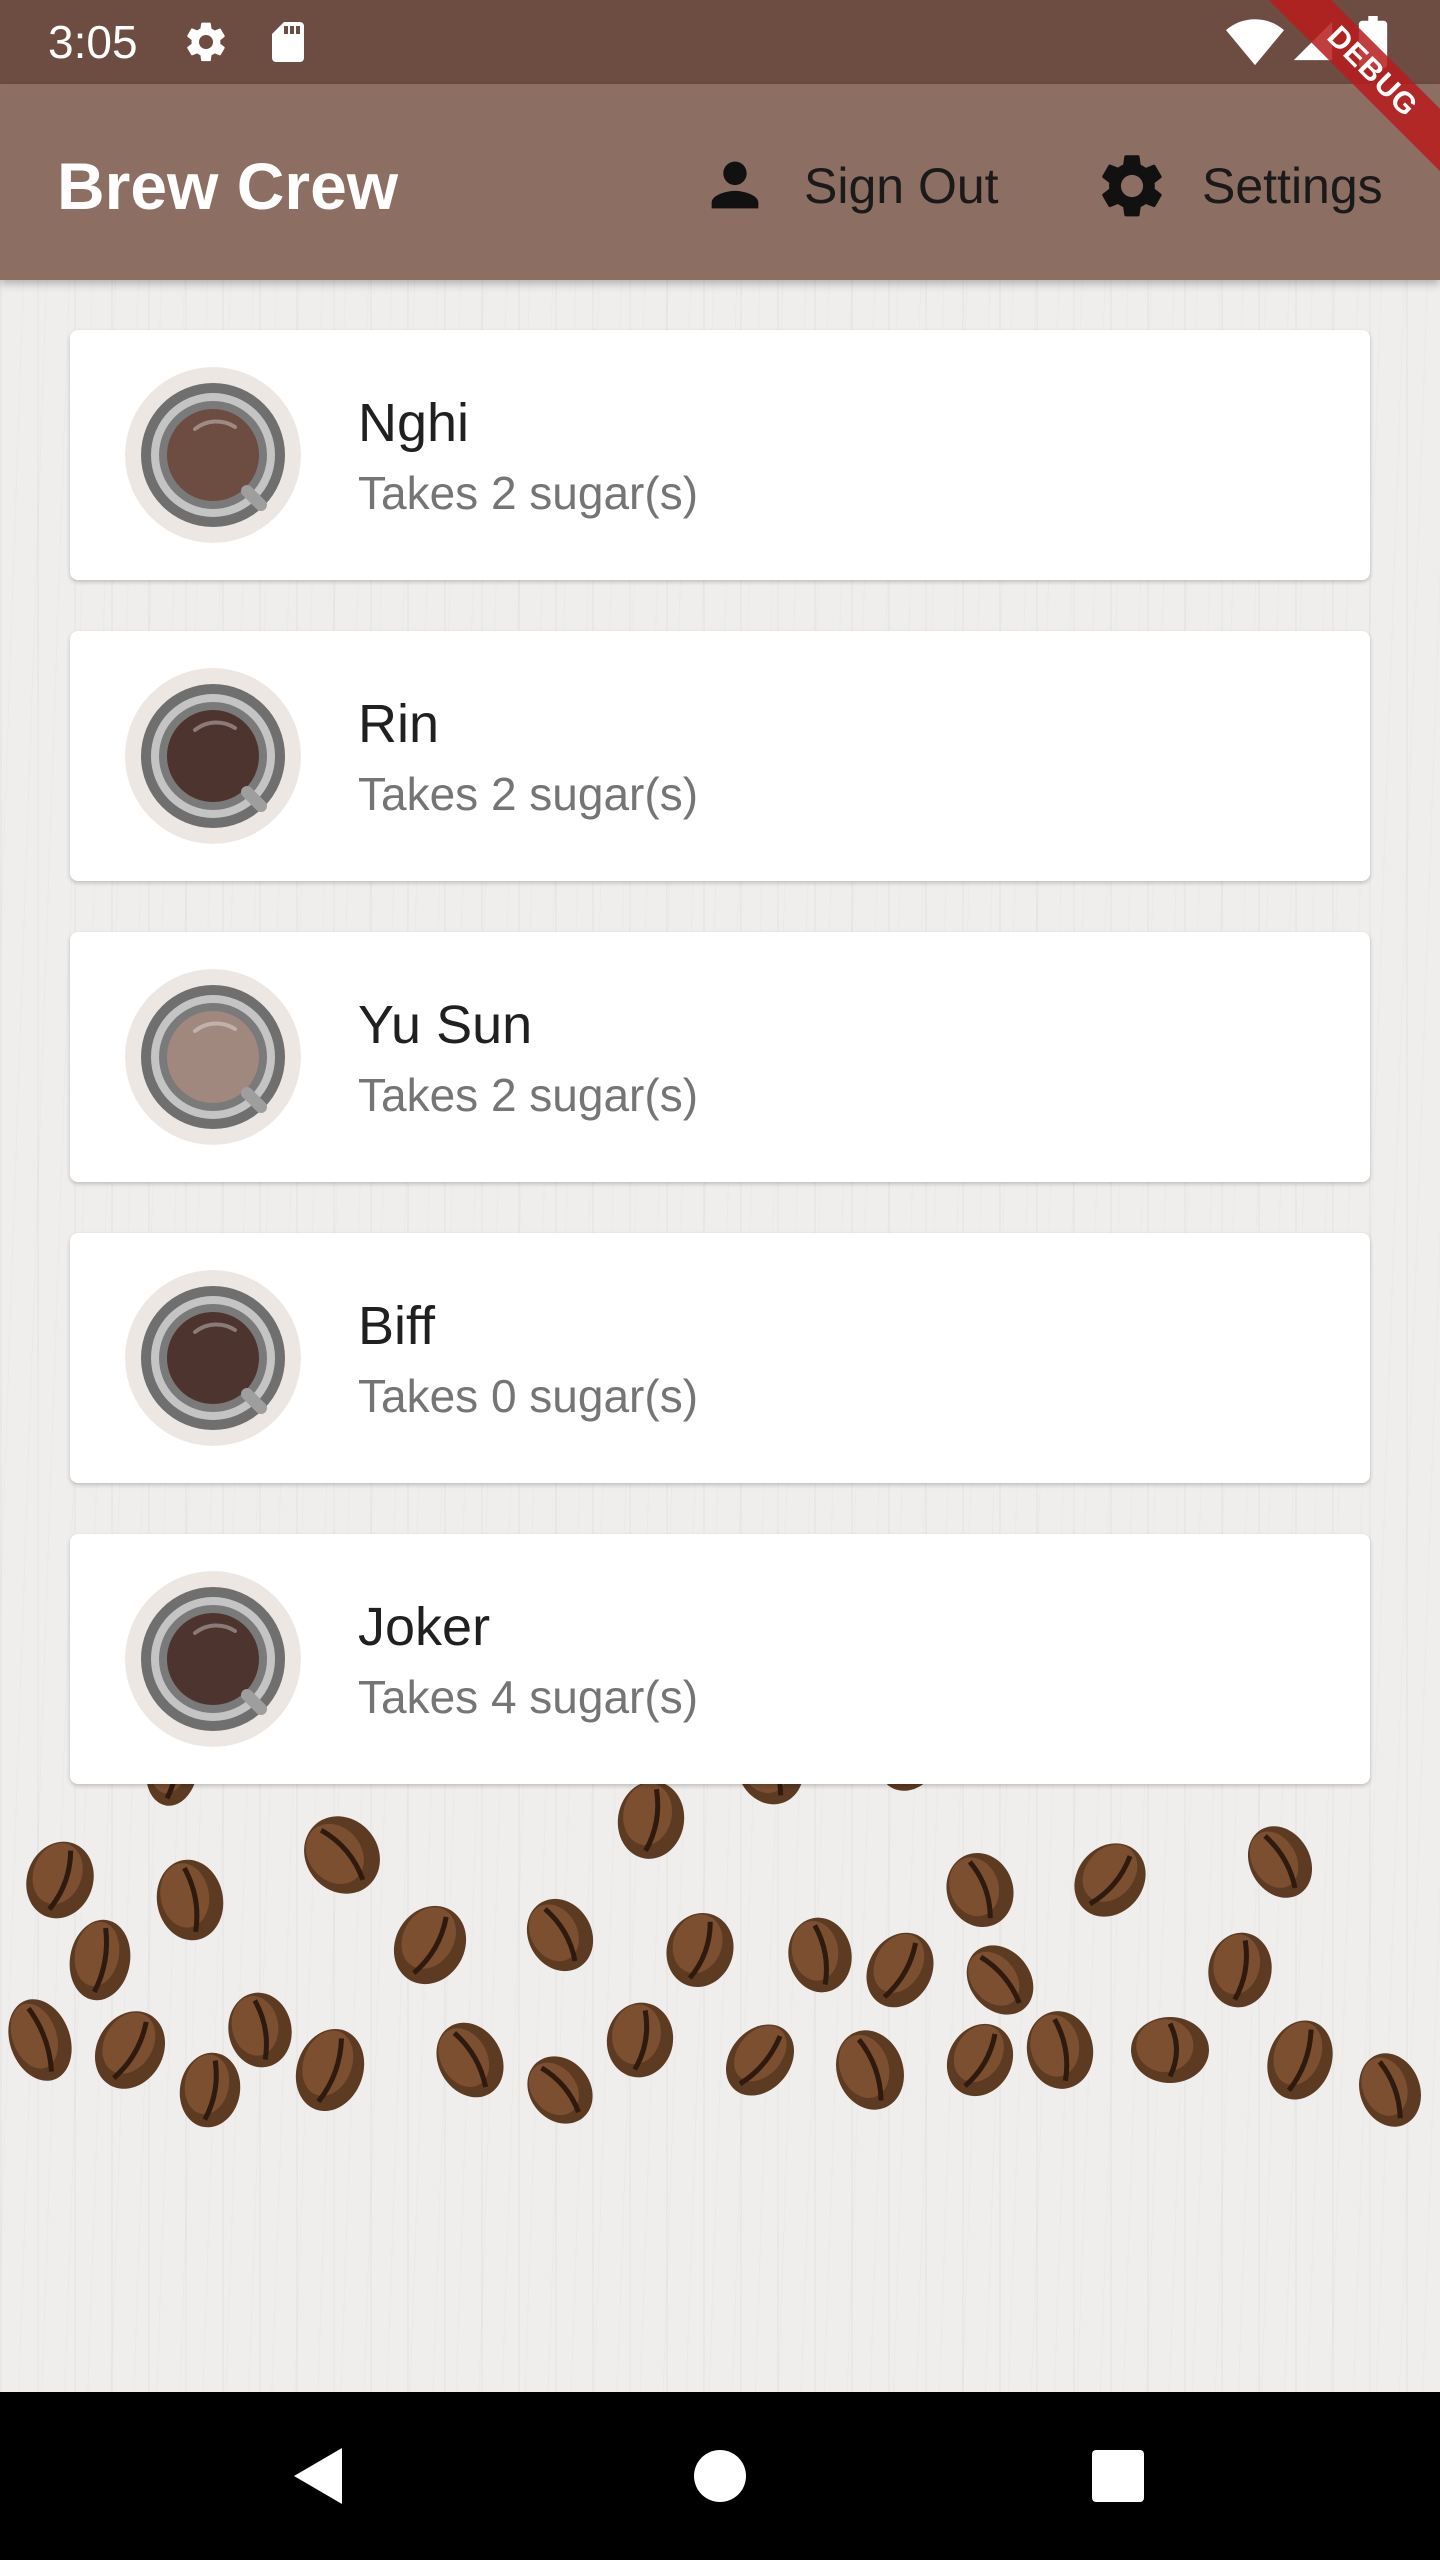  What do you see at coordinates (528, 1396) in the screenshot?
I see `brew-sugar-count: Takes 0 sugar(s)` at bounding box center [528, 1396].